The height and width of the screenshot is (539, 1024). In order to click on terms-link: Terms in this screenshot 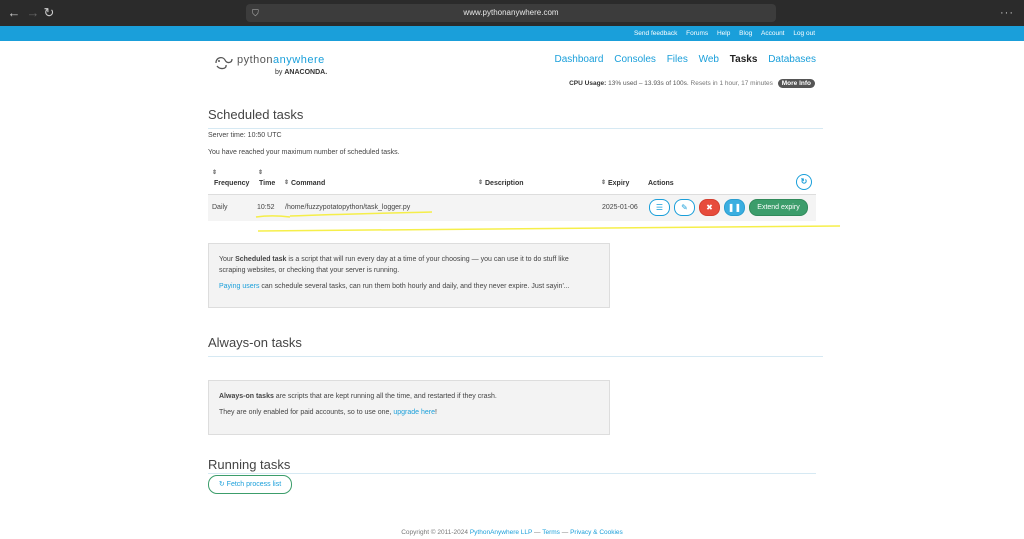, I will do `click(551, 532)`.